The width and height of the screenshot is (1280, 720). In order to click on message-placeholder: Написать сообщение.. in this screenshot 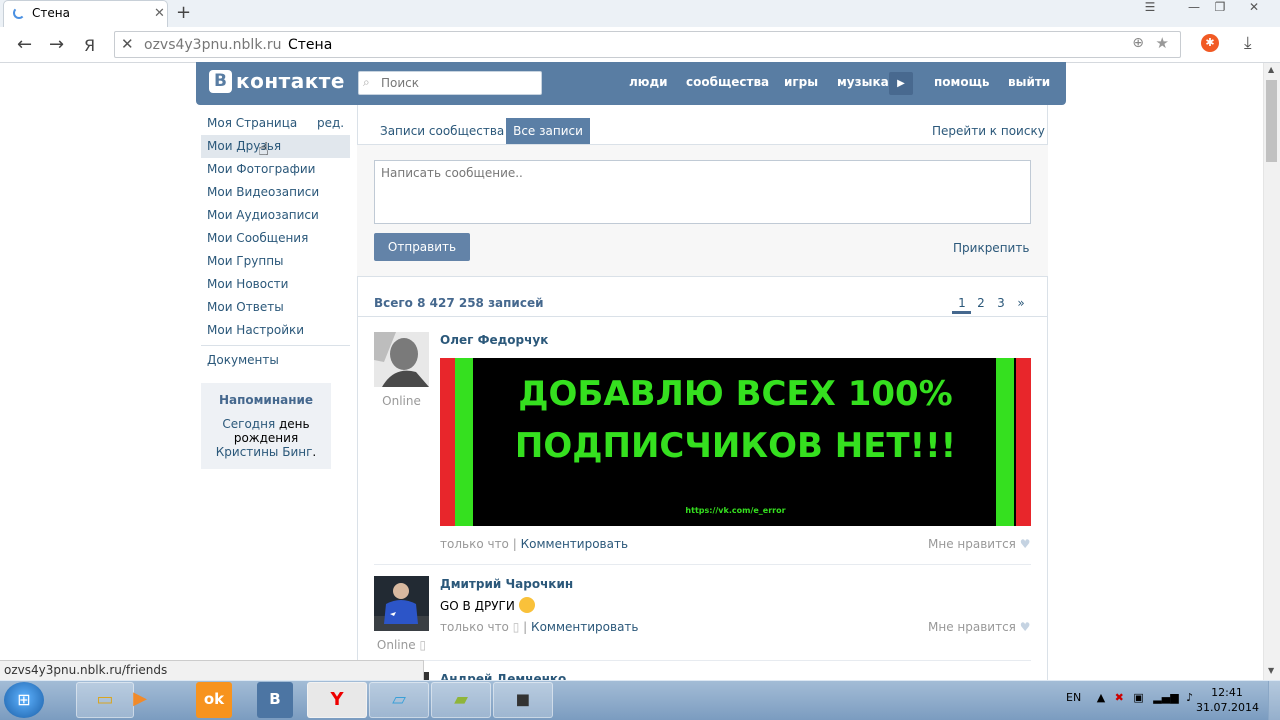, I will do `click(452, 173)`.